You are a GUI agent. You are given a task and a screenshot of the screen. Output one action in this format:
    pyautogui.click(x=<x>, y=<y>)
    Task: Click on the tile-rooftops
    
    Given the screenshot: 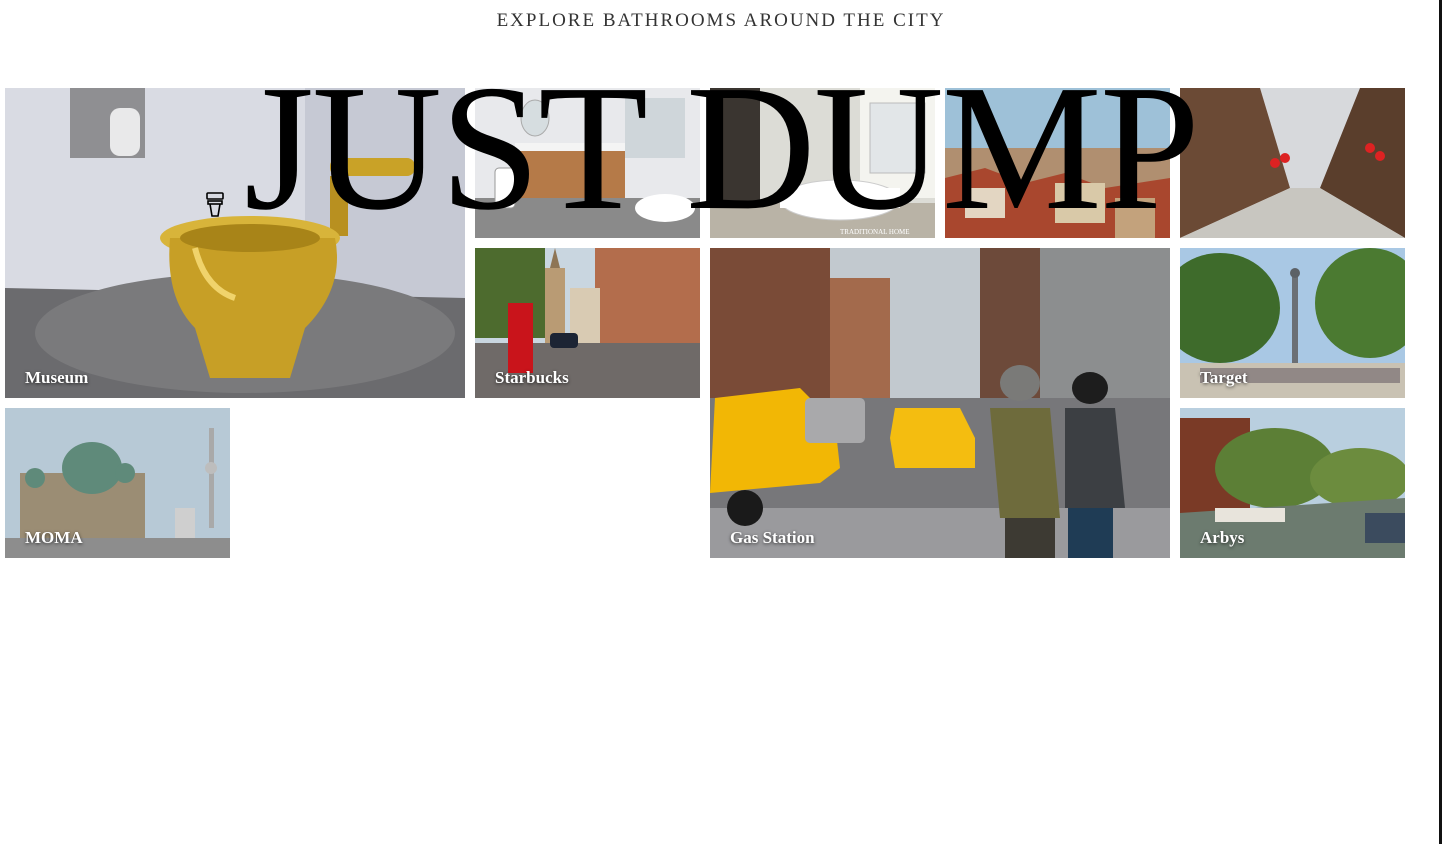 What is the action you would take?
    pyautogui.click(x=1057, y=163)
    